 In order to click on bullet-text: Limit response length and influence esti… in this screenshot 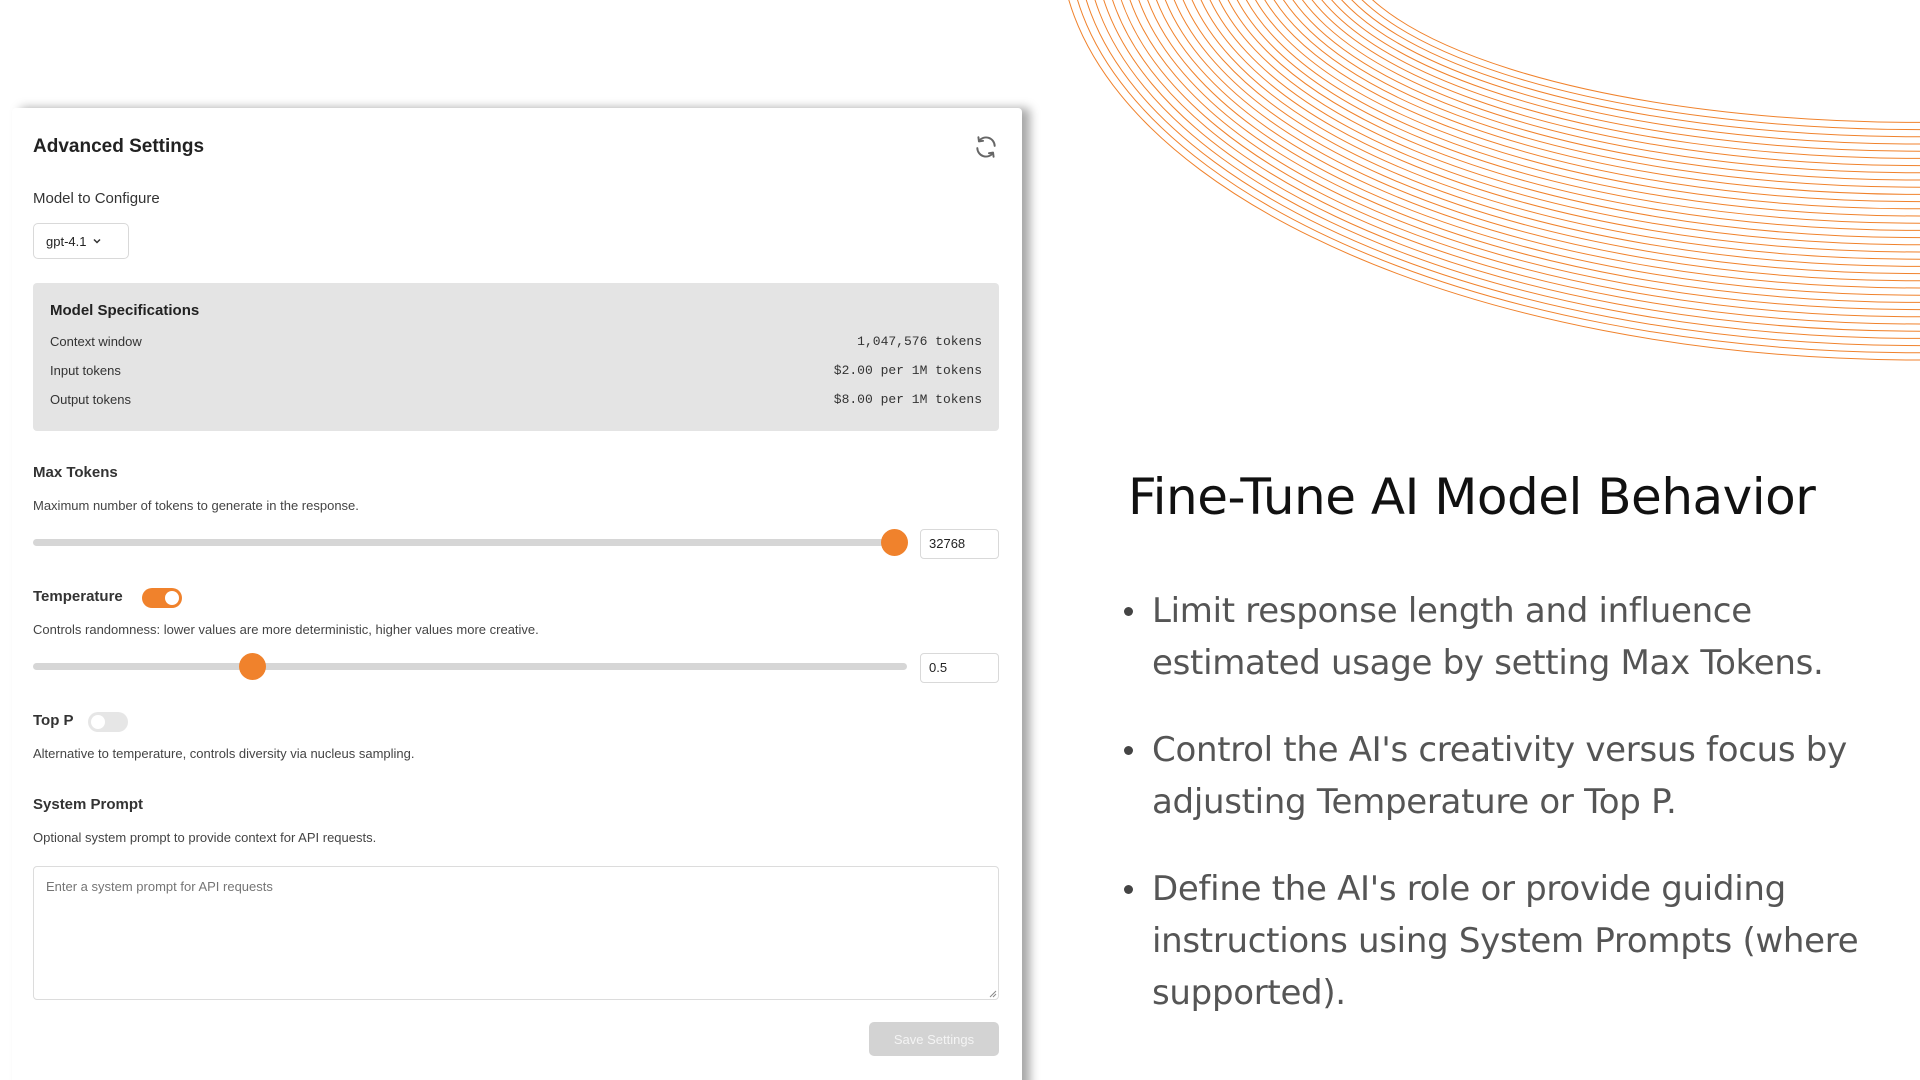, I will do `click(1488, 637)`.